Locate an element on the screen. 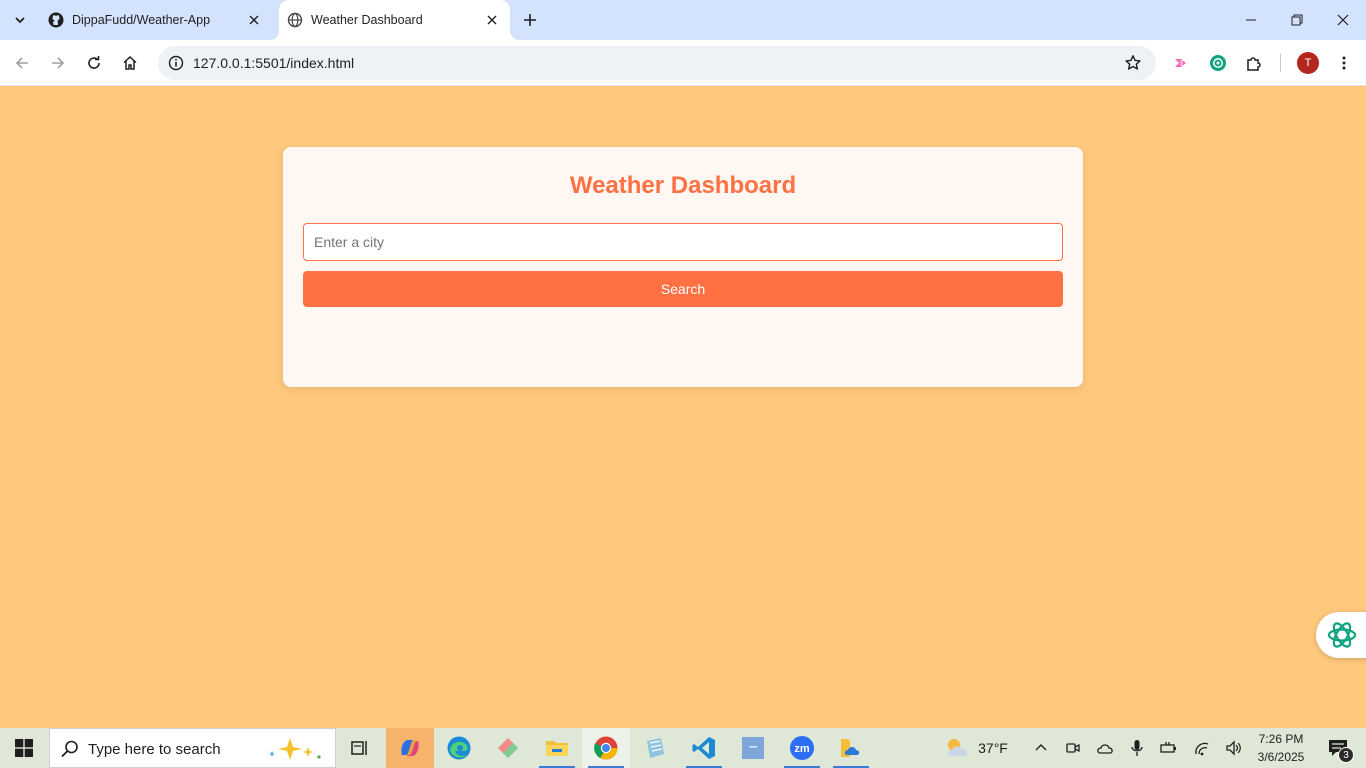 Image resolution: width=1366 pixels, height=768 pixels. taskbar-copilot is located at coordinates (410, 748).